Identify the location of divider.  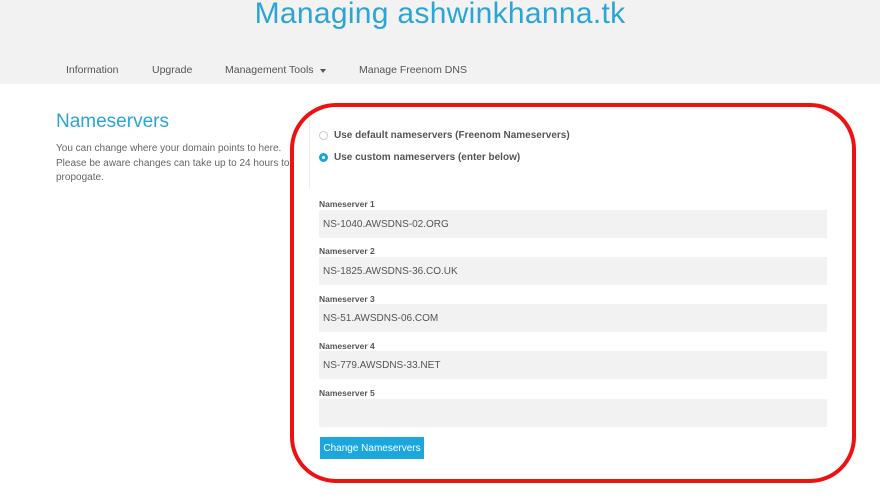
(309, 154).